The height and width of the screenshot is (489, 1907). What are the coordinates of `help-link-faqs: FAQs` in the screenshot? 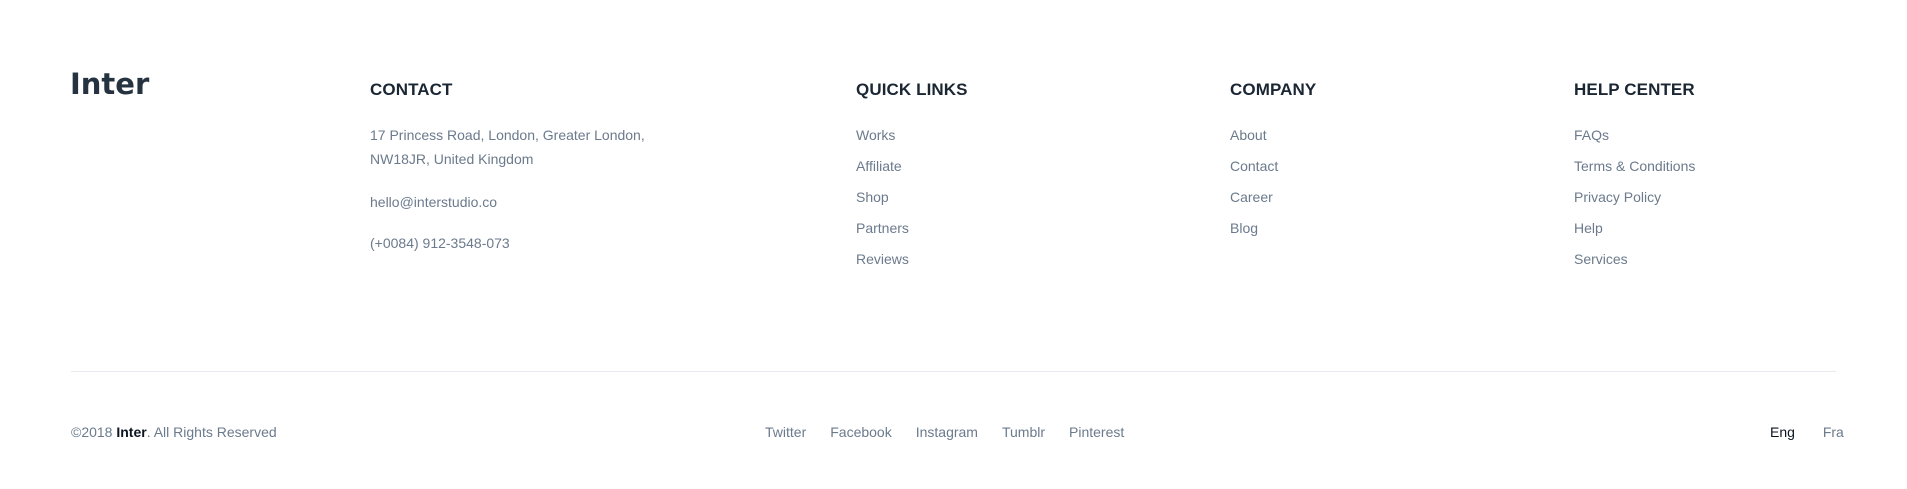 It's located at (1634, 142).